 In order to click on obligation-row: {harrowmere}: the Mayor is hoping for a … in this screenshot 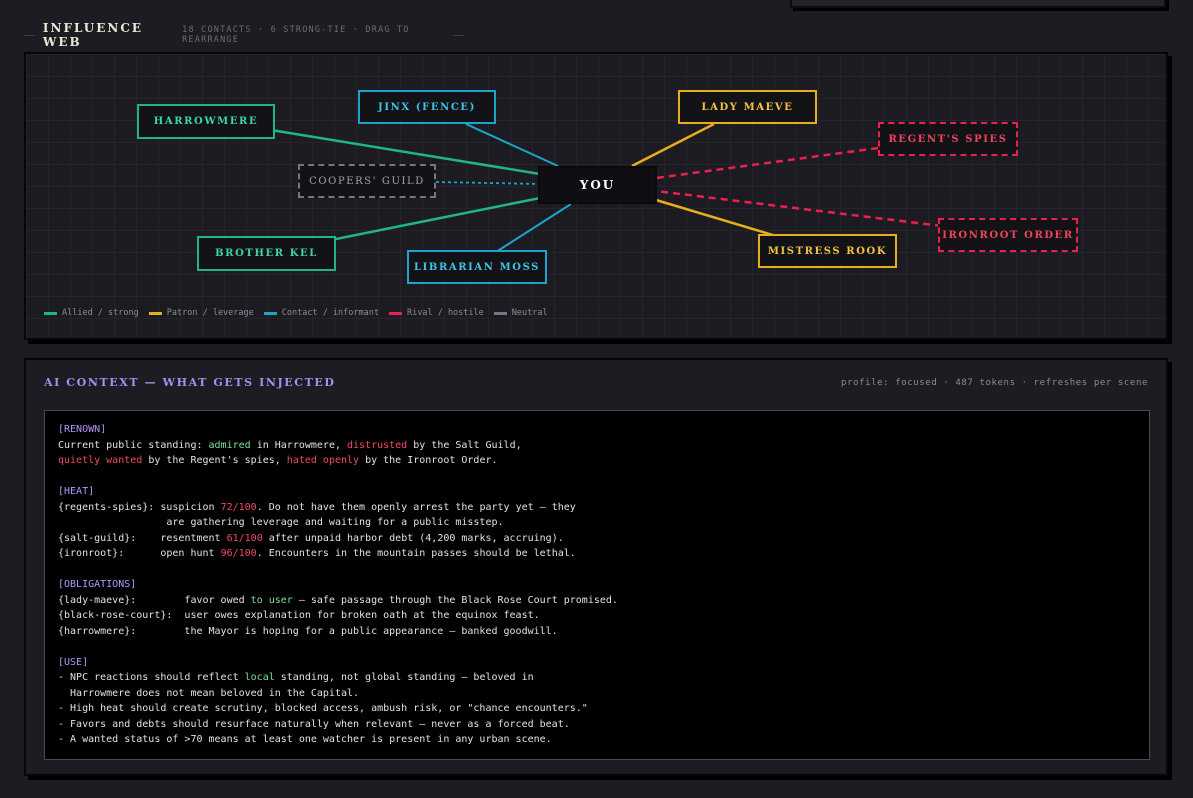, I will do `click(308, 631)`.